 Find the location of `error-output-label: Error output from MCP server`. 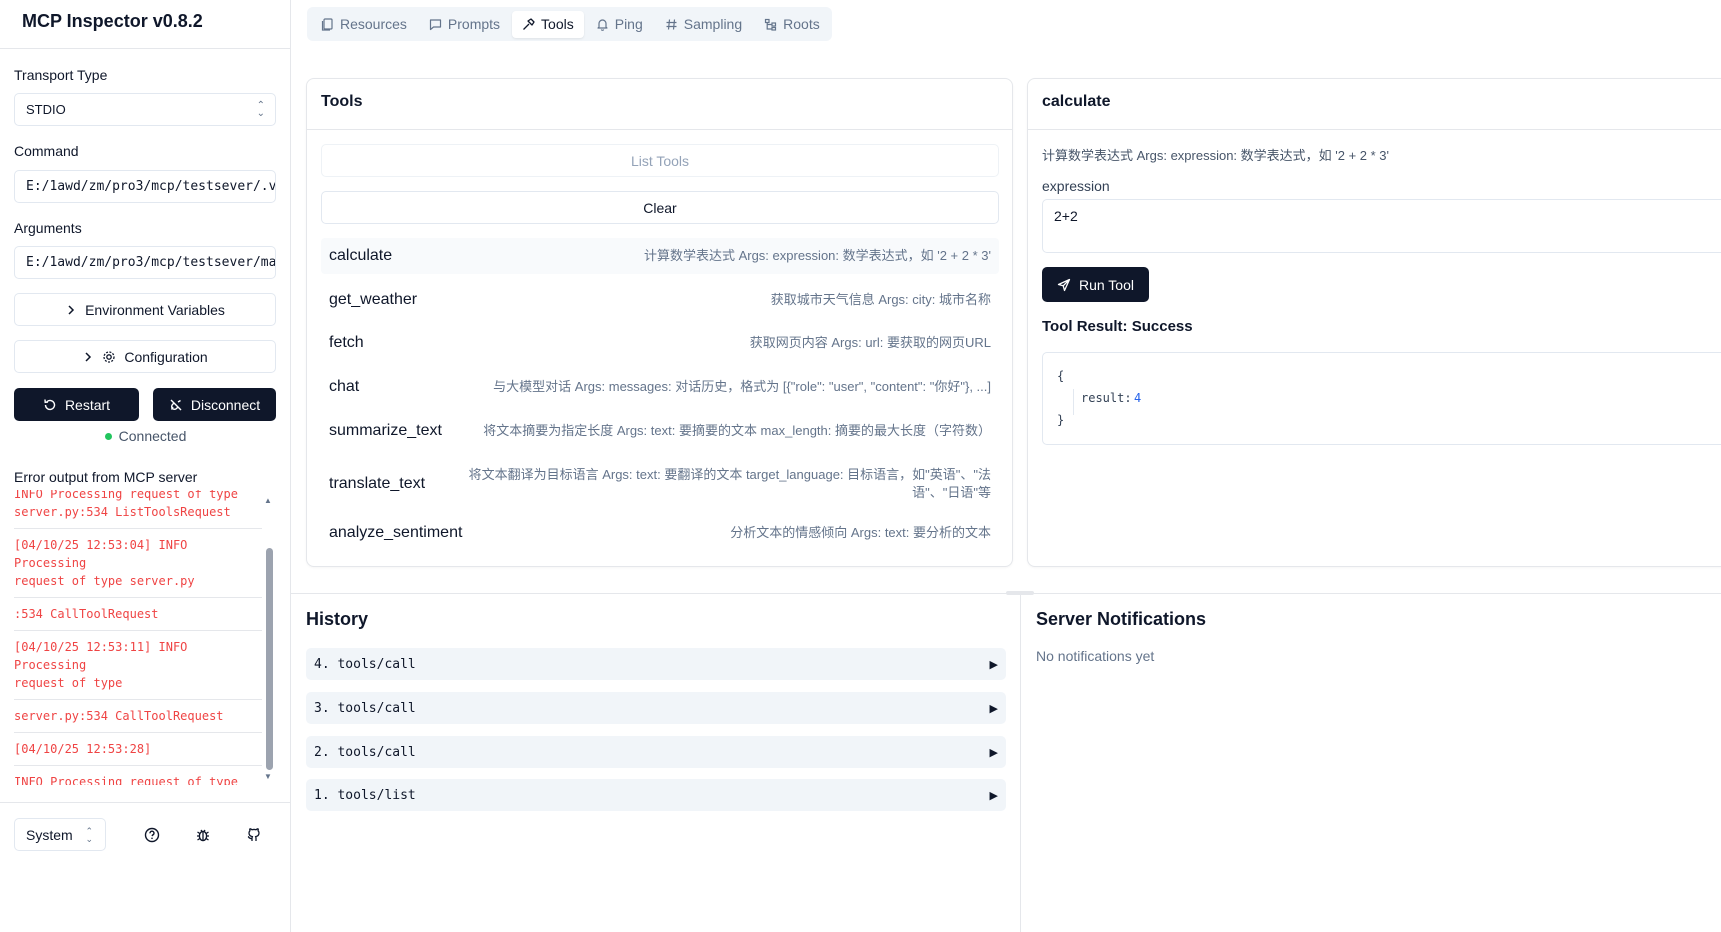

error-output-label: Error output from MCP server is located at coordinates (106, 477).